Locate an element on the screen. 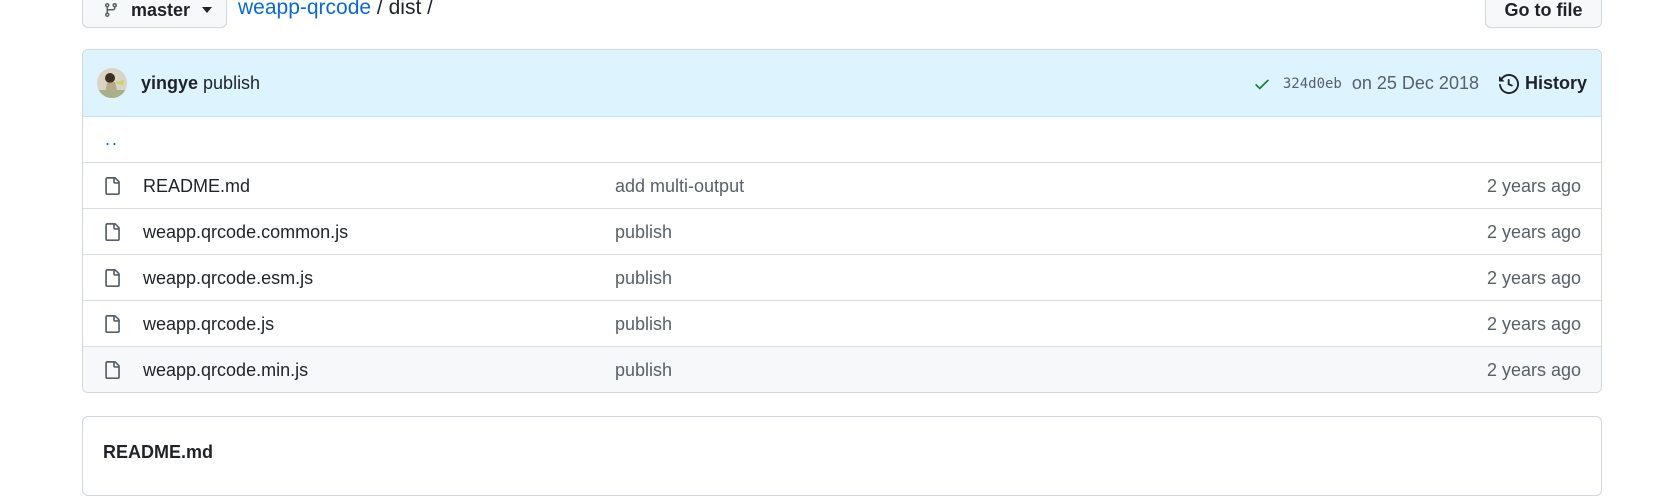 The width and height of the screenshot is (1672, 496). parent-directory-link: .. is located at coordinates (112, 139).